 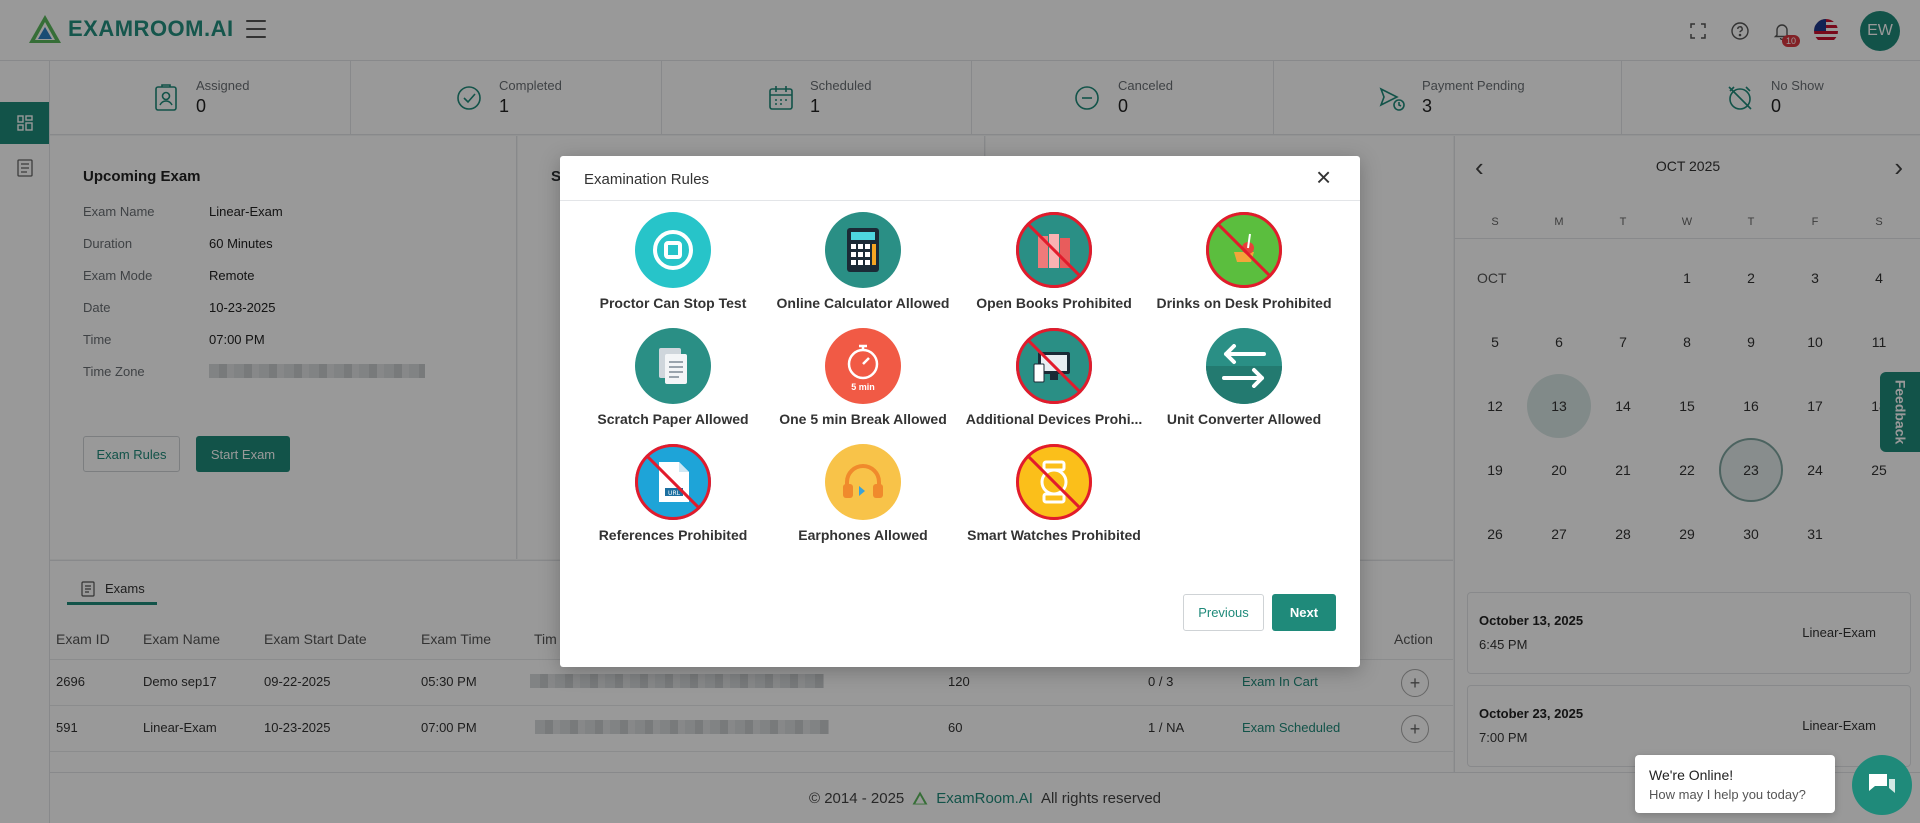 What do you see at coordinates (960, 178) in the screenshot?
I see `modal-header: Examination Rules ×` at bounding box center [960, 178].